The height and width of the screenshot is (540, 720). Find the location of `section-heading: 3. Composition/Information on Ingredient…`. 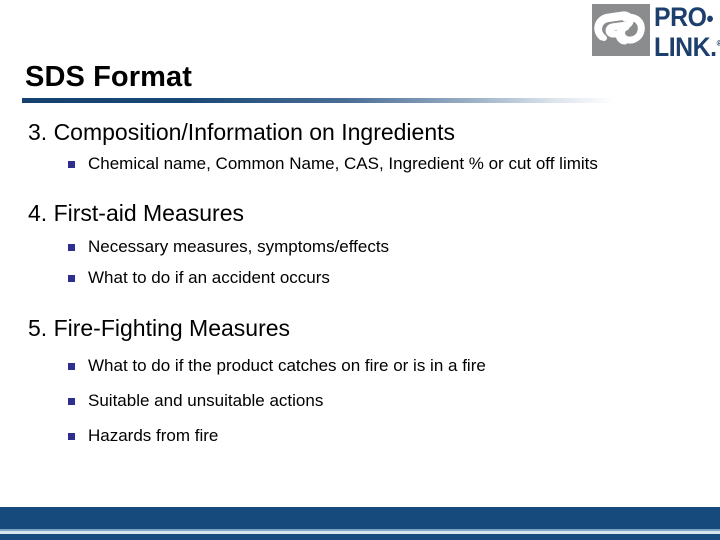

section-heading: 3. Composition/Information on Ingredient… is located at coordinates (242, 132).